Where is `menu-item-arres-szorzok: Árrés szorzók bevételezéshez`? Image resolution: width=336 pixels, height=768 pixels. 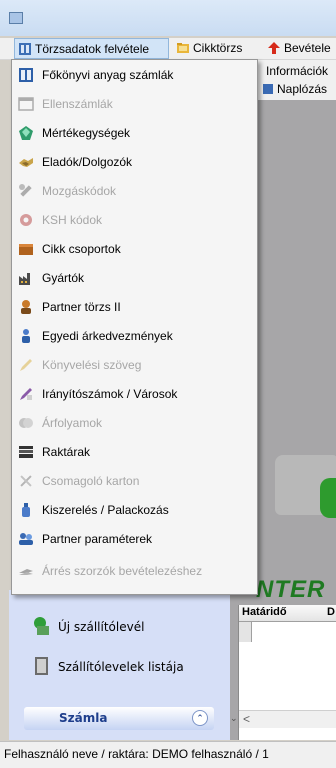 menu-item-arres-szorzok: Árrés szorzók bevételezéshez is located at coordinates (134, 571).